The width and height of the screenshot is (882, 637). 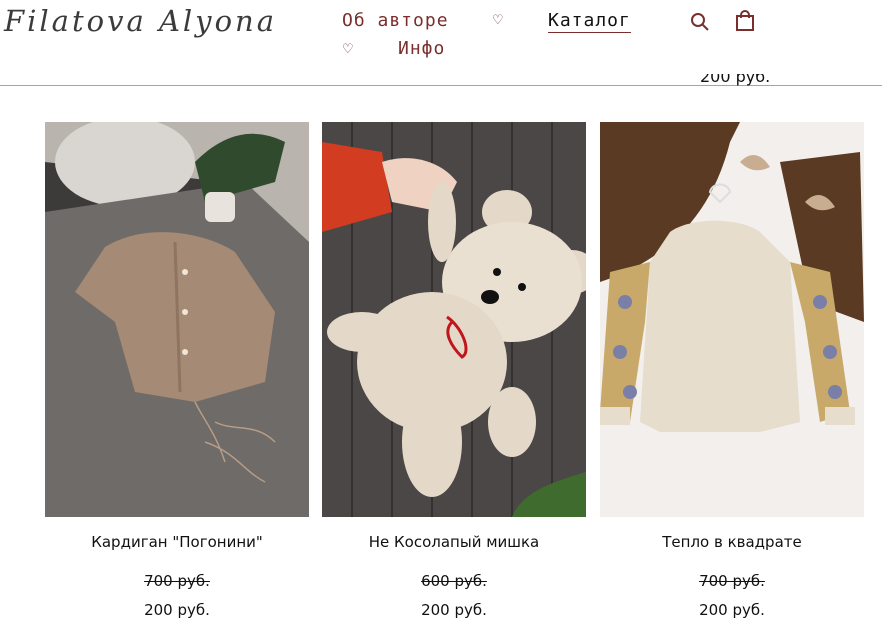 What do you see at coordinates (140, 21) in the screenshot?
I see `site-logo: Filatova Alyona` at bounding box center [140, 21].